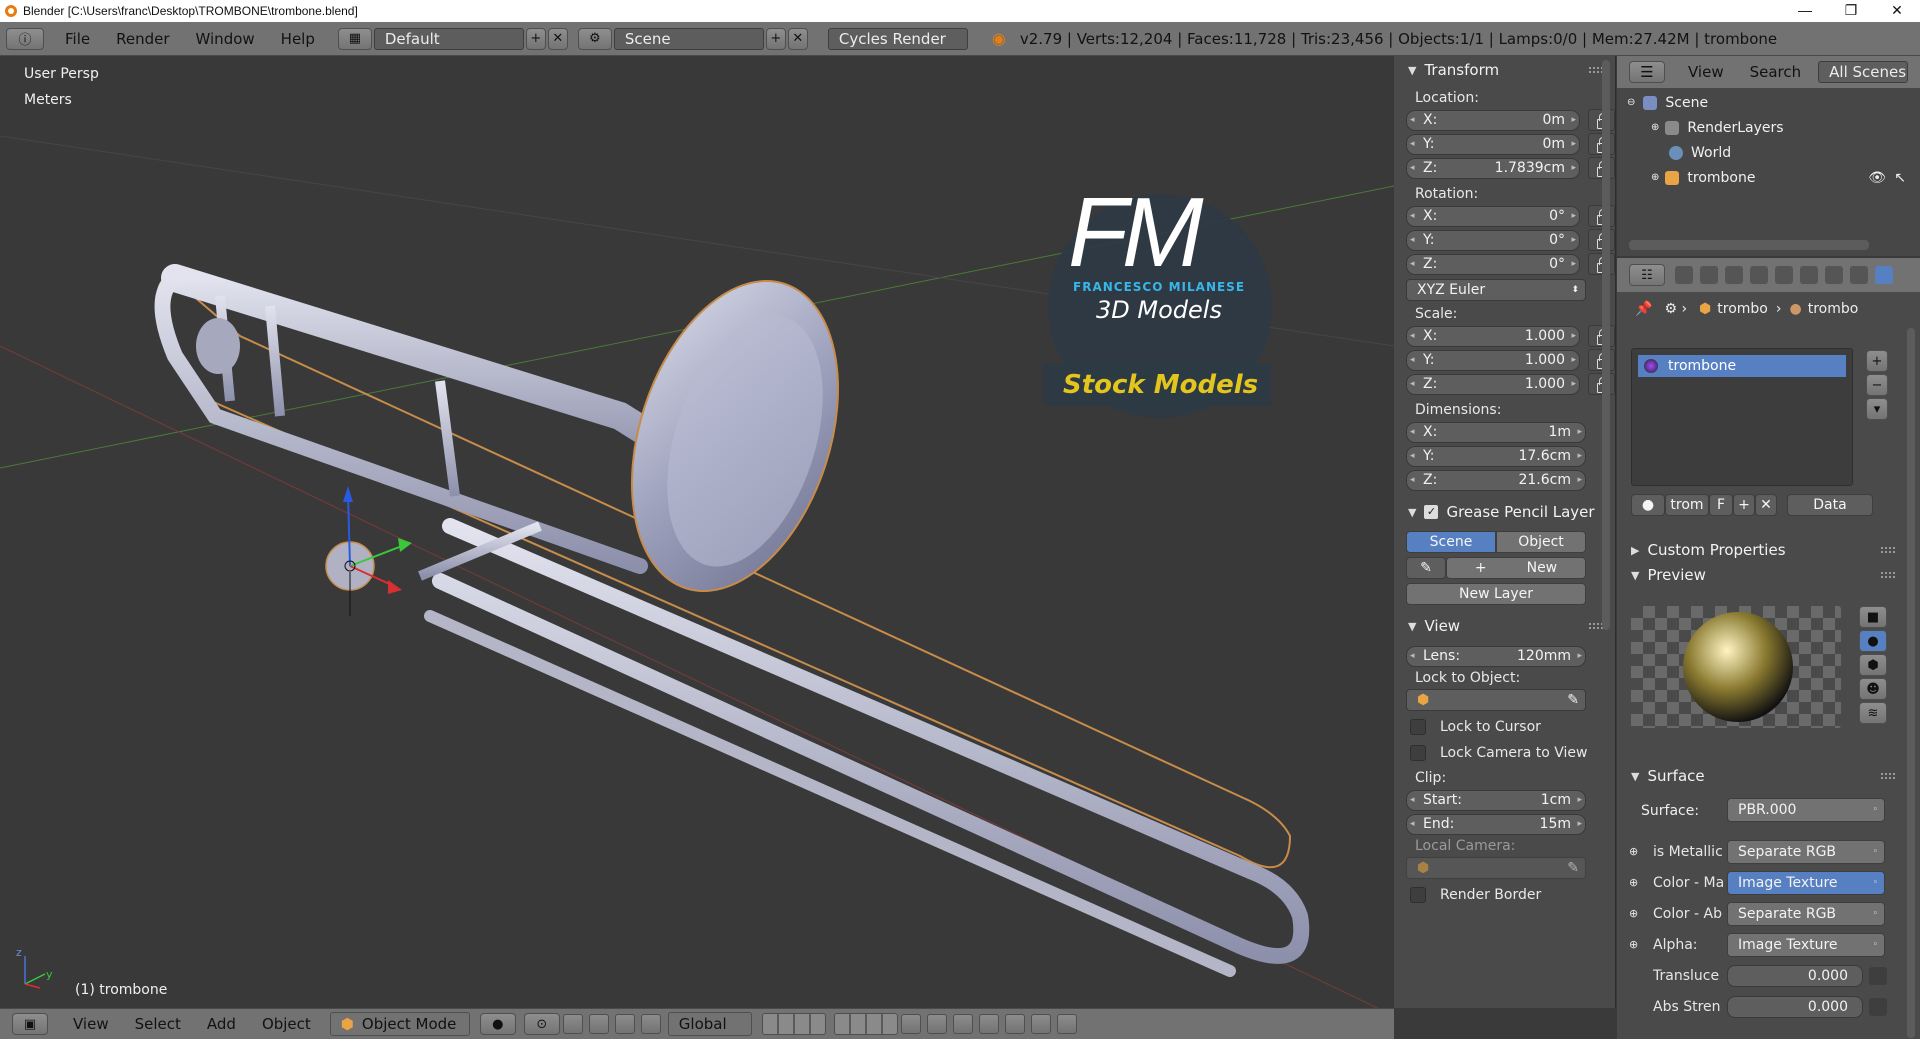 The width and height of the screenshot is (1920, 1039). What do you see at coordinates (897, 38) in the screenshot?
I see `render-engine-select: Cycles Render` at bounding box center [897, 38].